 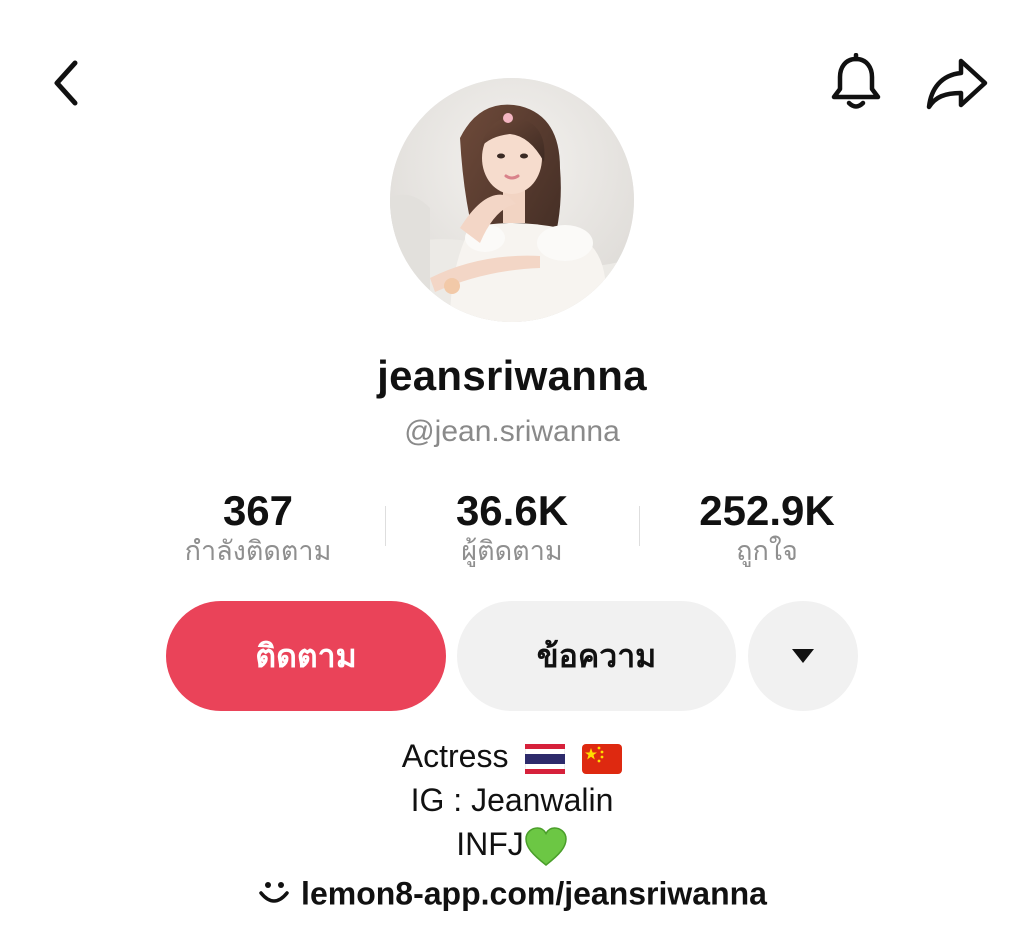 I want to click on green-heart-icon, so click(x=546, y=846).